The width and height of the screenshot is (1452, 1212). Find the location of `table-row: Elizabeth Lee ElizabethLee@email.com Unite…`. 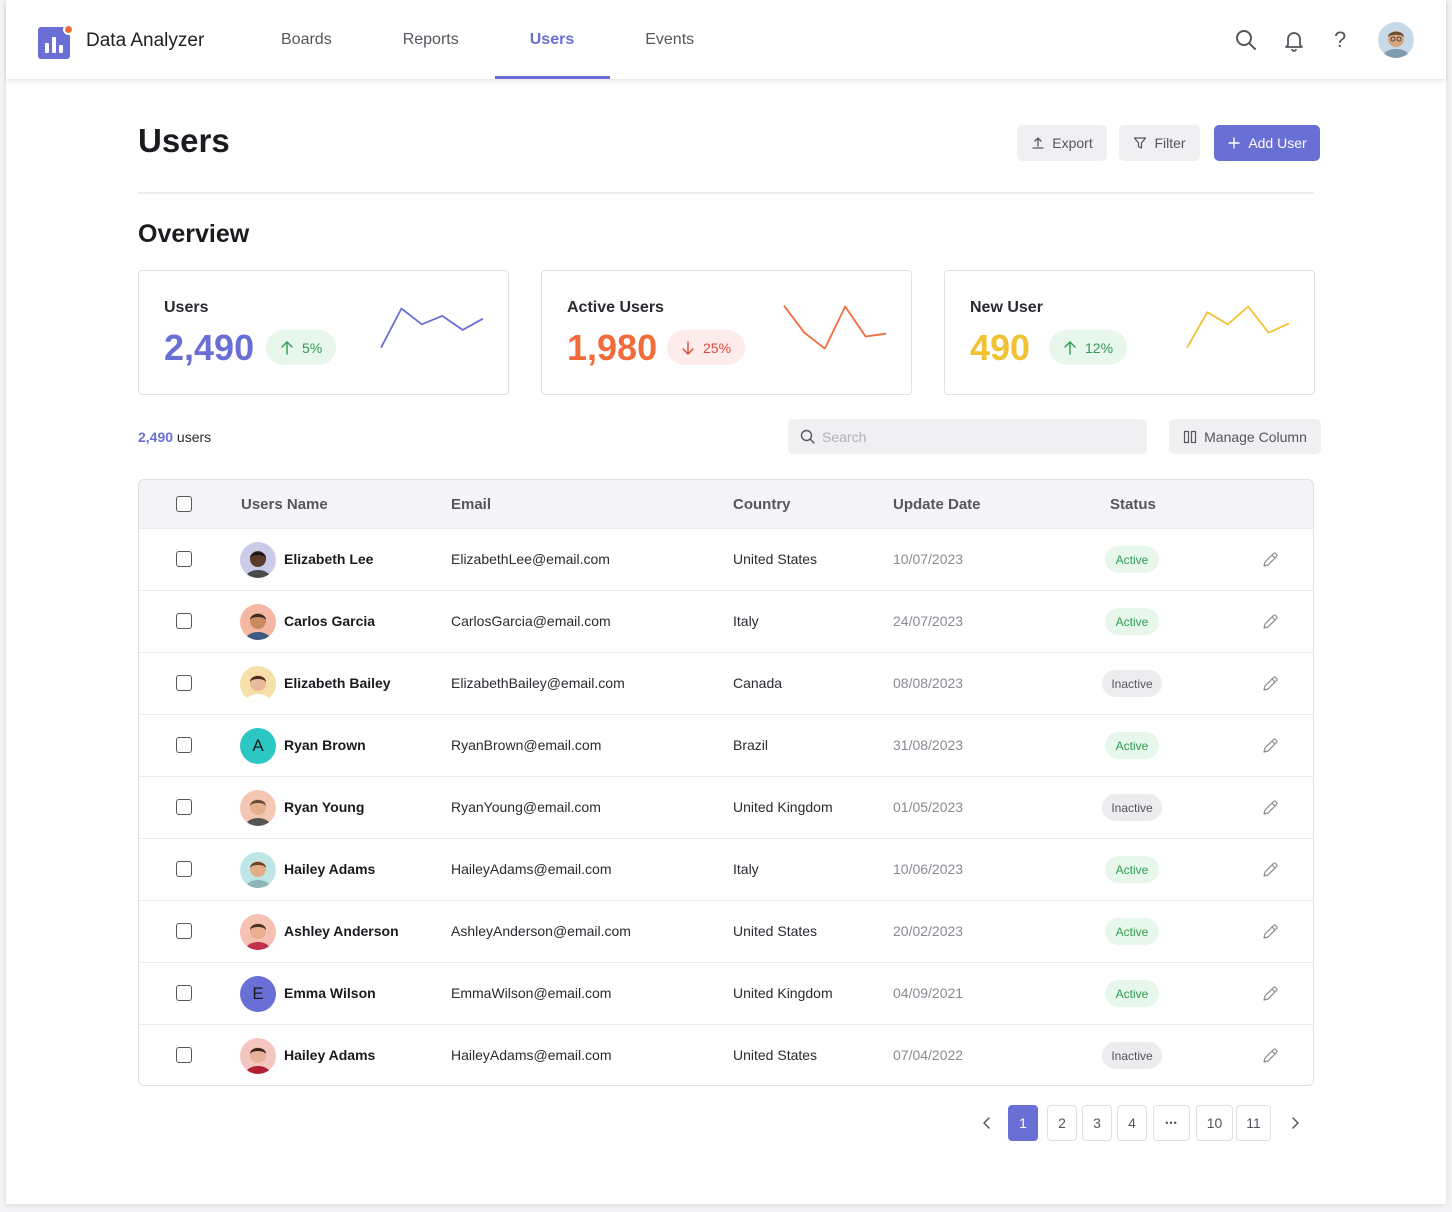

table-row: Elizabeth Lee ElizabethLee@email.com Unite… is located at coordinates (726, 559).